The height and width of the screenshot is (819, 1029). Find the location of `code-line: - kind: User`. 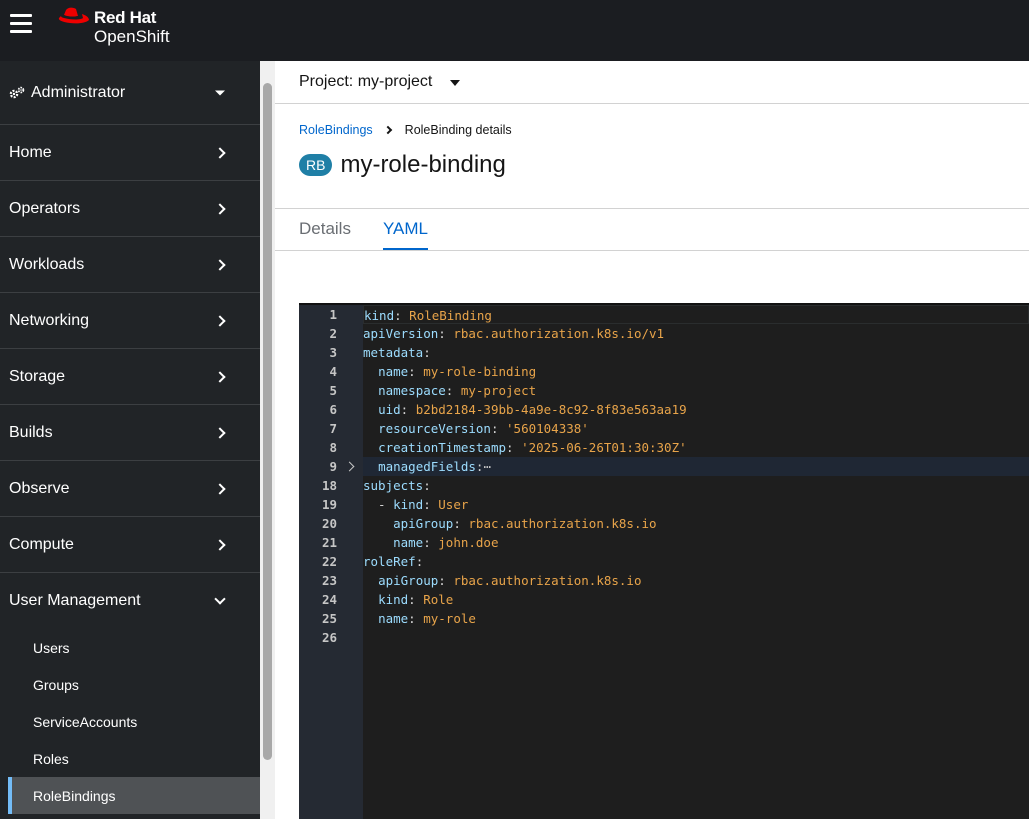

code-line: - kind: User is located at coordinates (416, 504).